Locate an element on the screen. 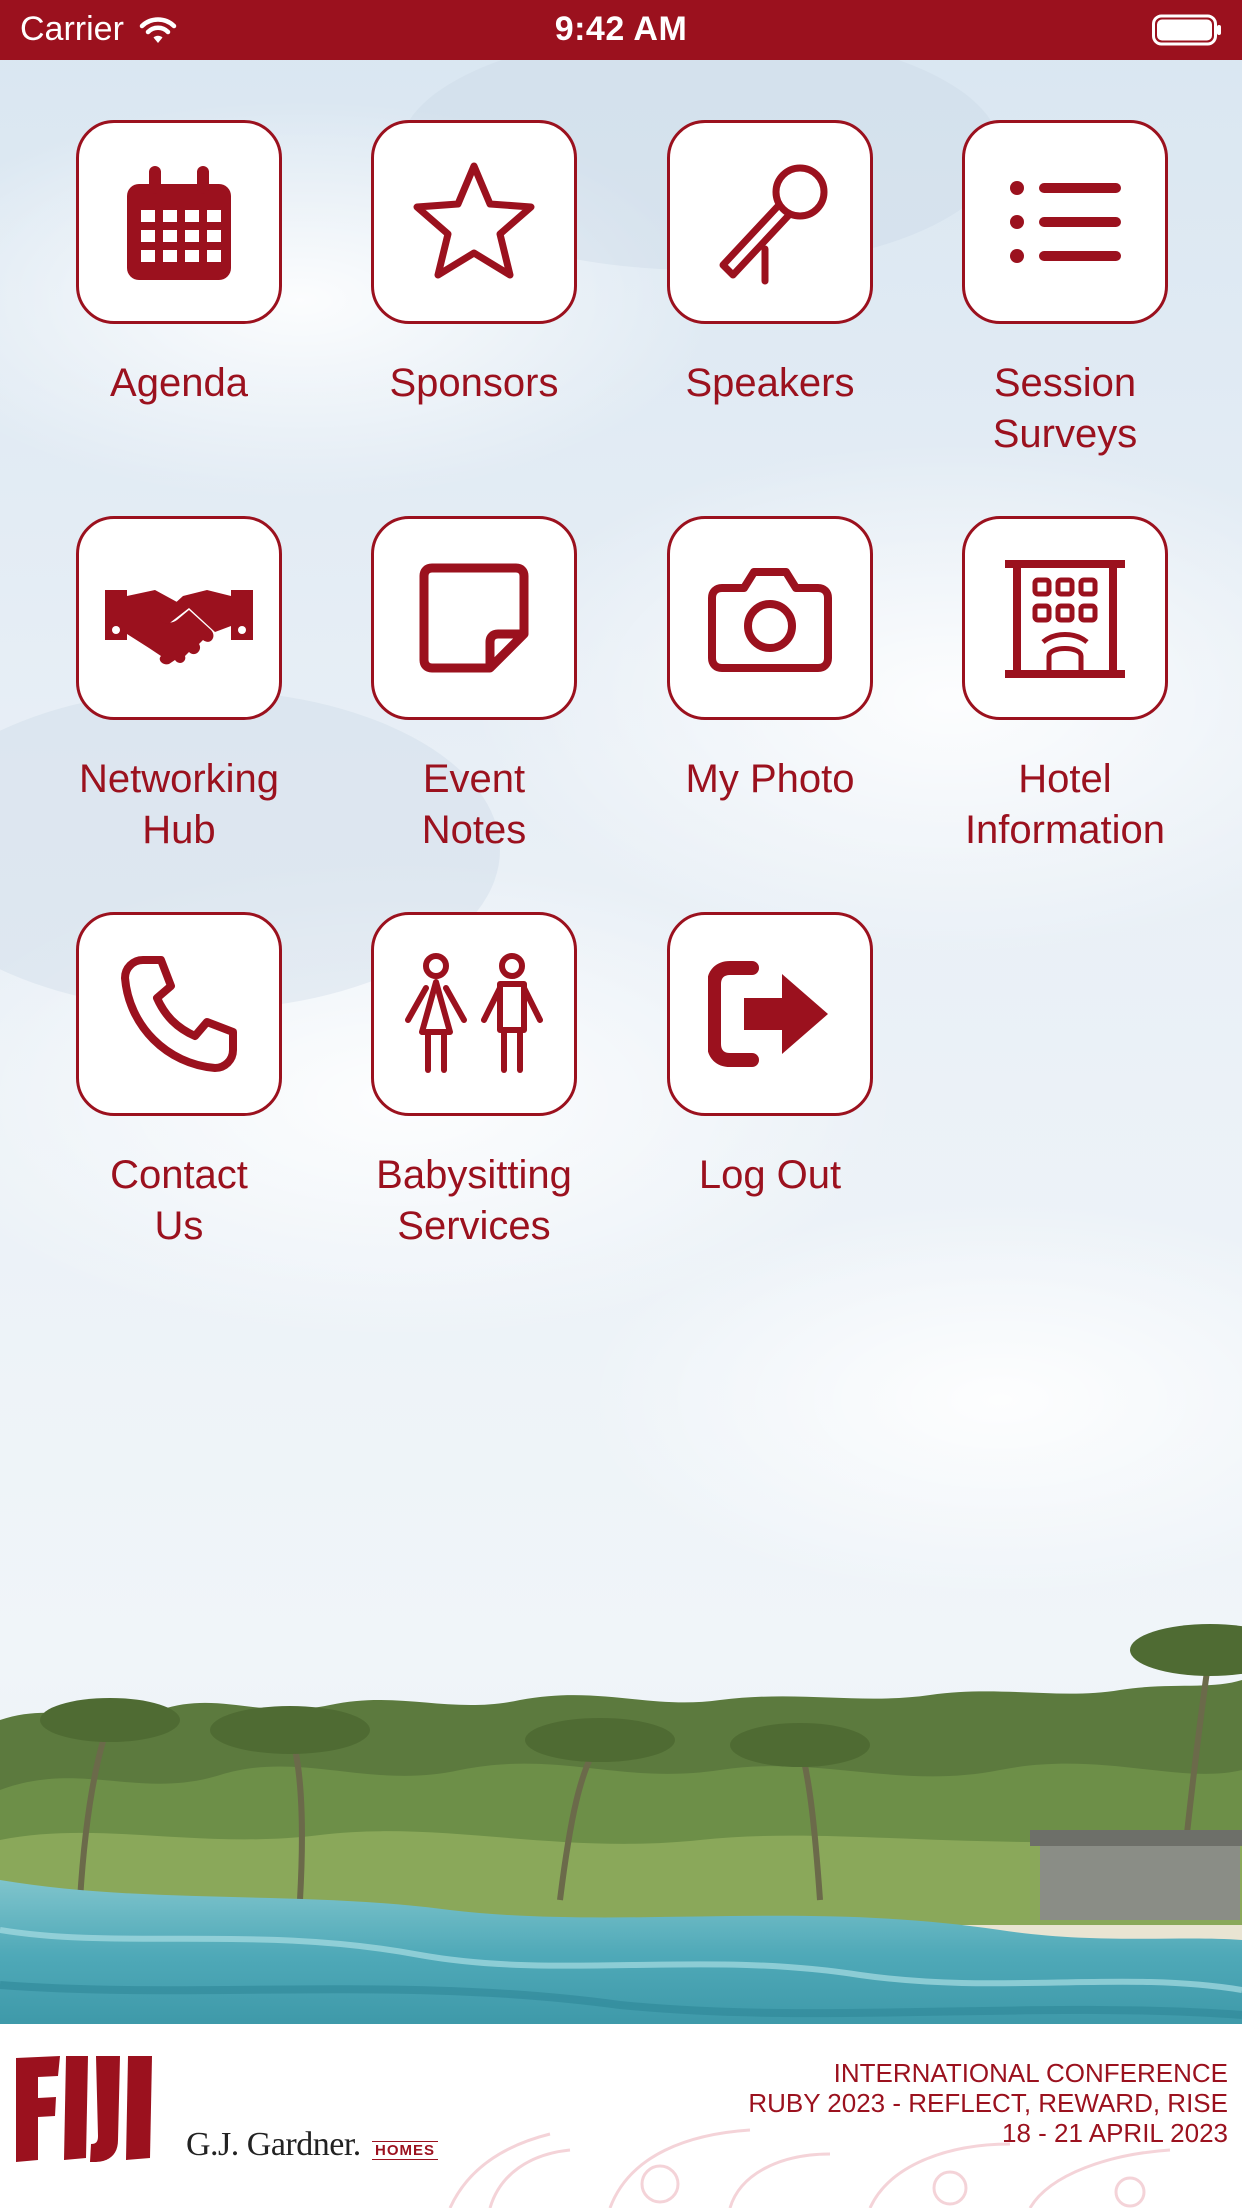  menu-item-hotel-information: Hotel Information is located at coordinates (1065, 686).